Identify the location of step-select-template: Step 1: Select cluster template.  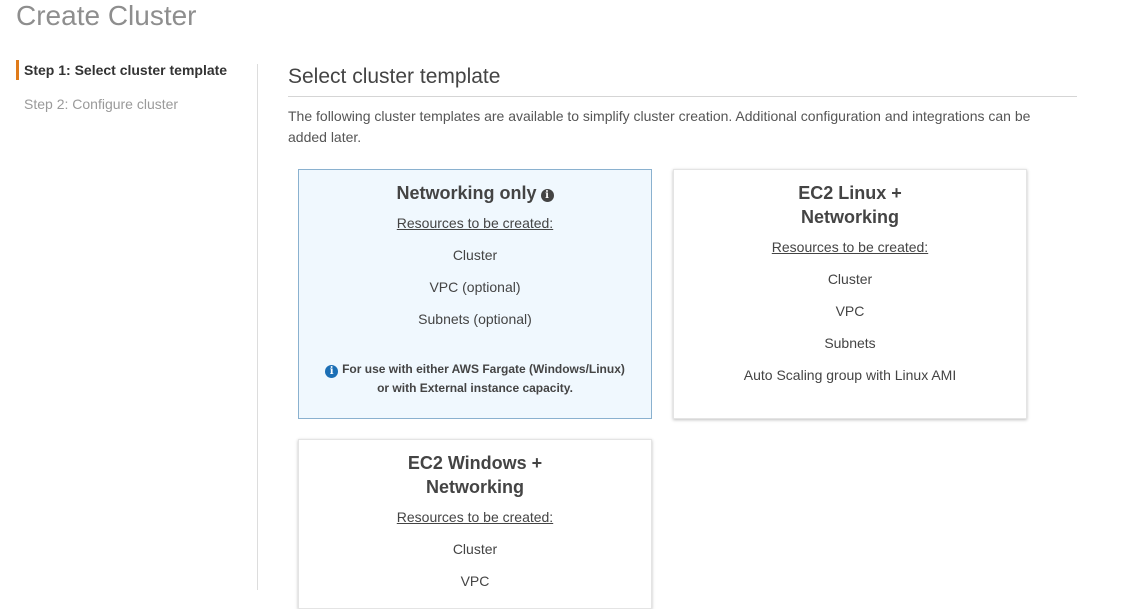
(131, 70).